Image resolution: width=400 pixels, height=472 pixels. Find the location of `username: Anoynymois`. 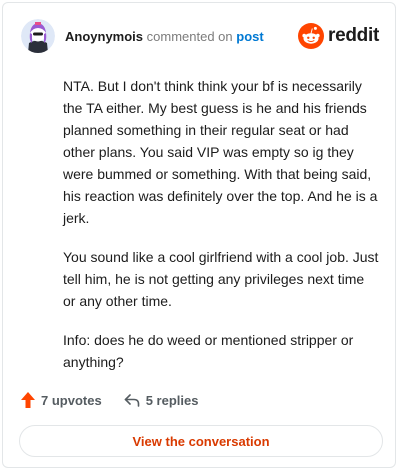

username: Anoynymois is located at coordinates (104, 36).